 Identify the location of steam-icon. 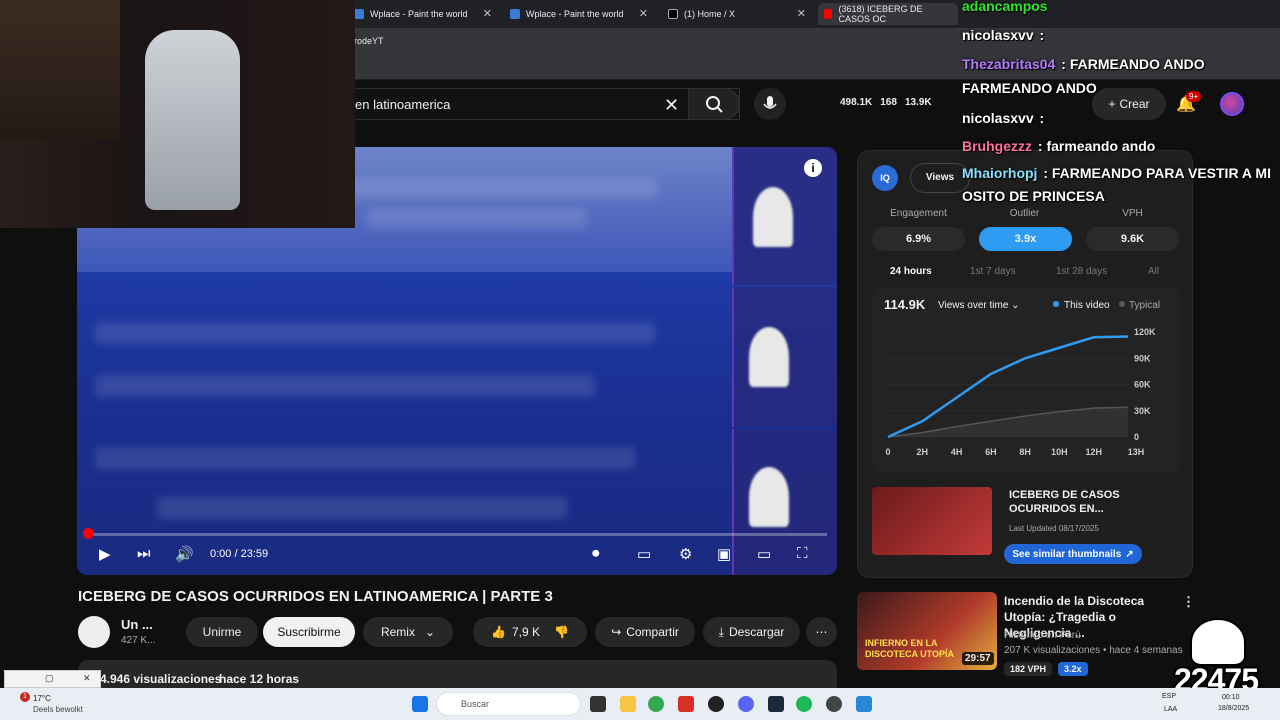
(776, 704).